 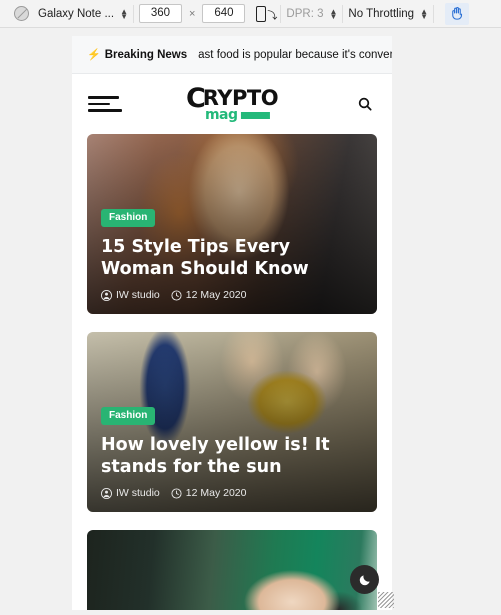 I want to click on dark-mode-toggle-button, so click(x=364, y=579).